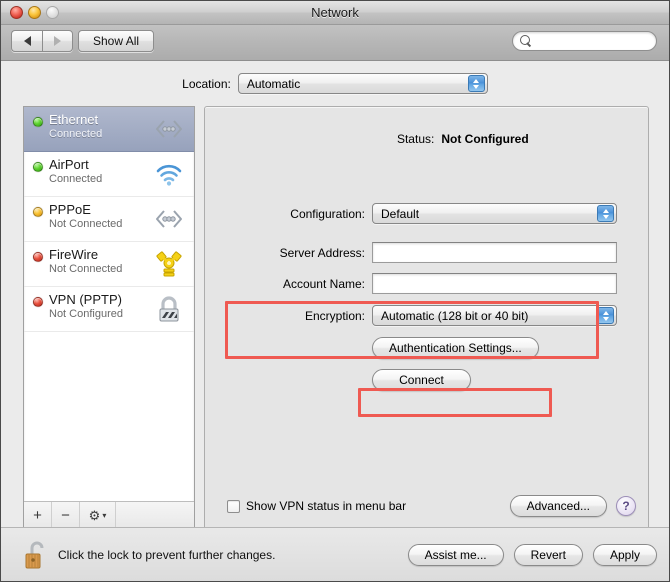  I want to click on location-label: Location:, so click(206, 83).